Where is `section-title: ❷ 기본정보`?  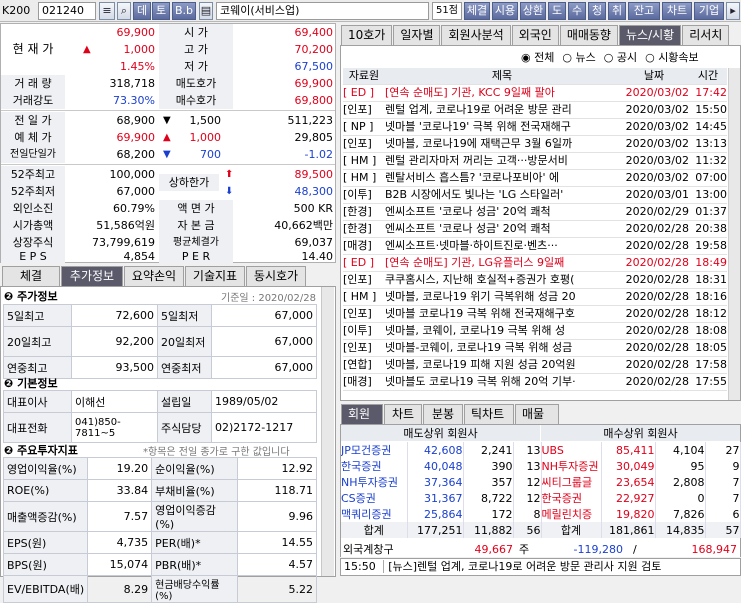 section-title: ❷ 기본정보 is located at coordinates (31, 383).